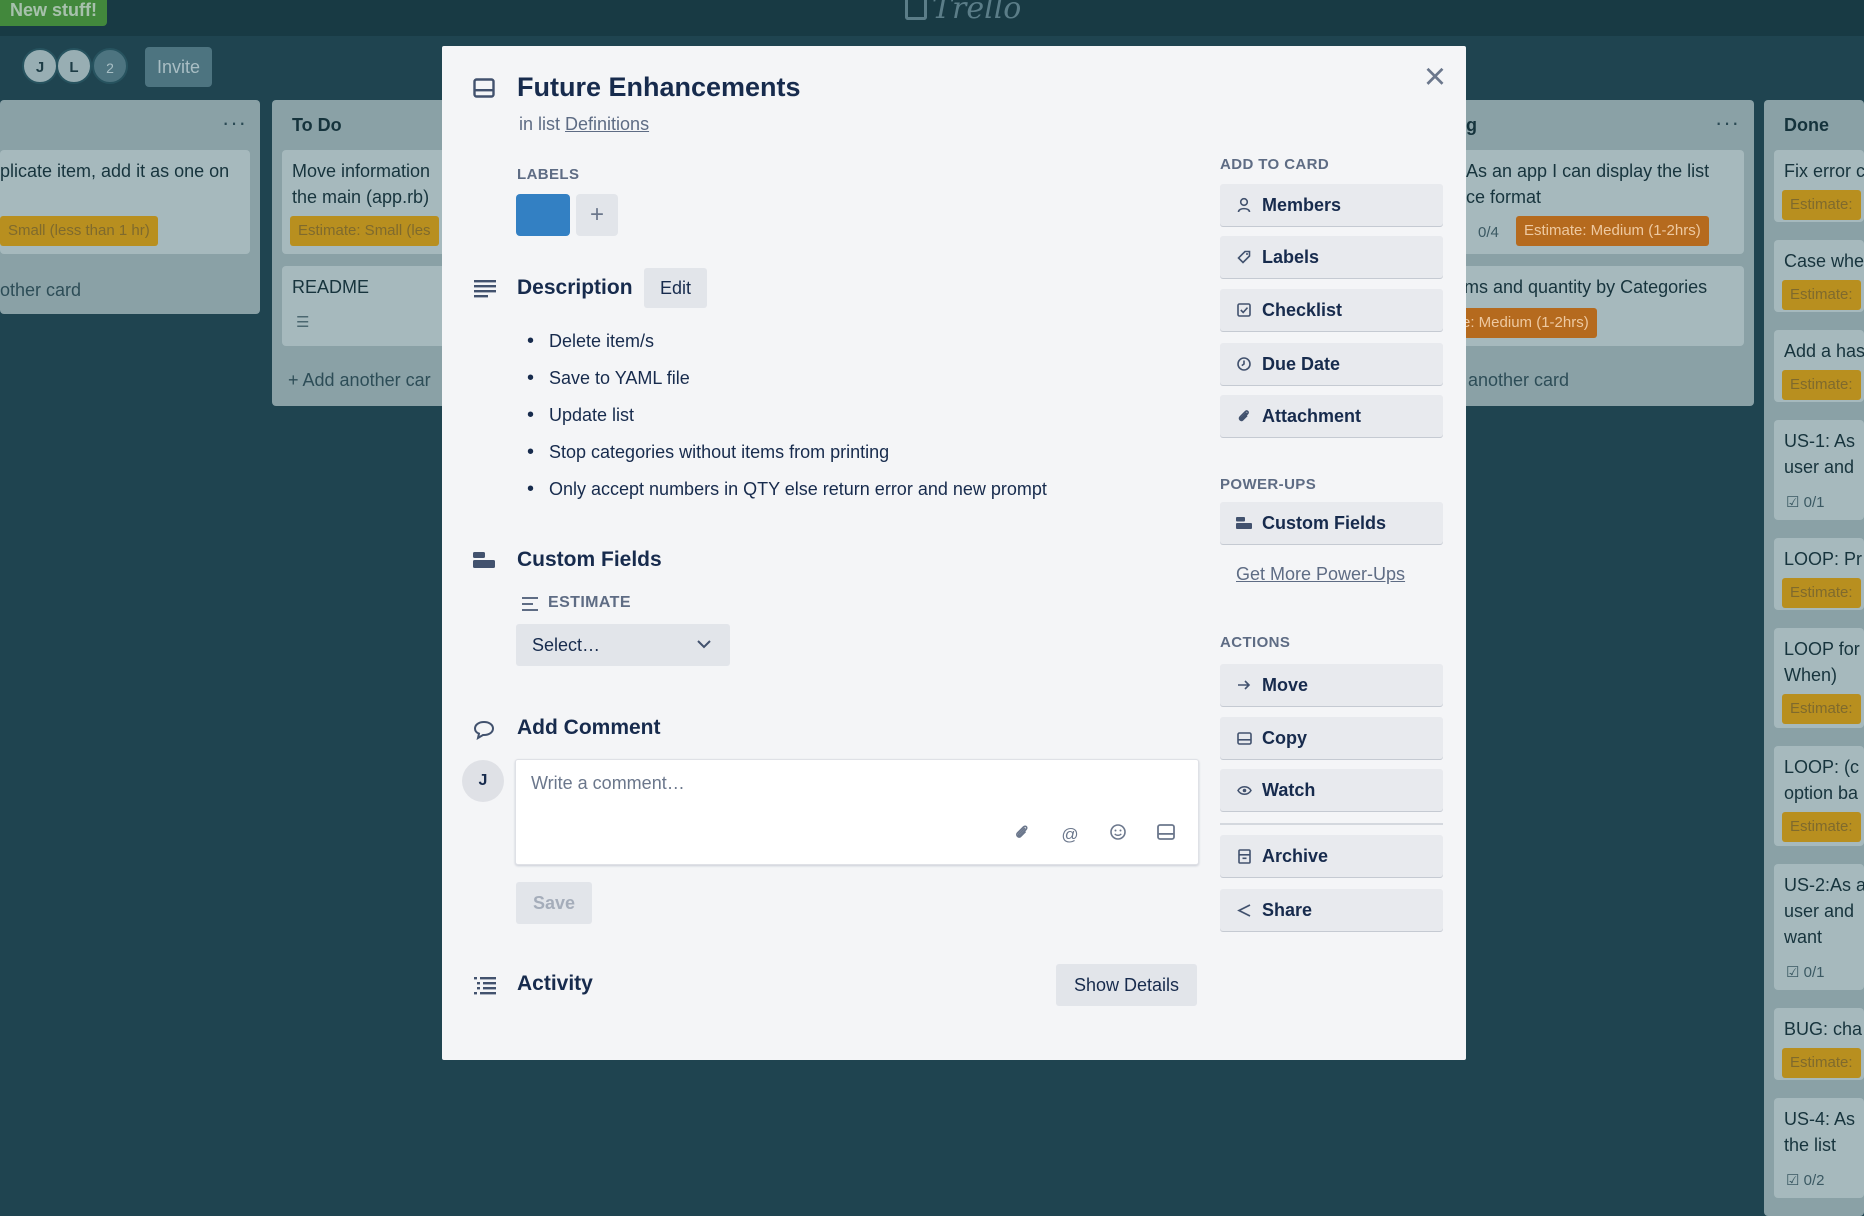  I want to click on card-title: As an app I can display the list, so click(1588, 171).